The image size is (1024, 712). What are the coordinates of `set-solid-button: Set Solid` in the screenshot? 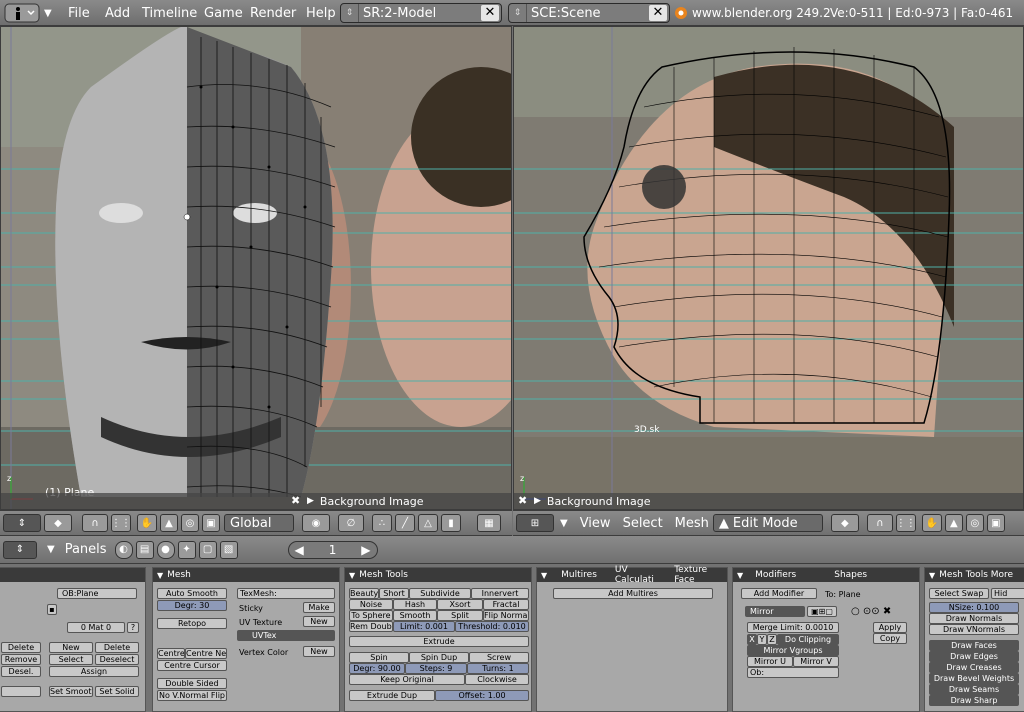 It's located at (117, 691).